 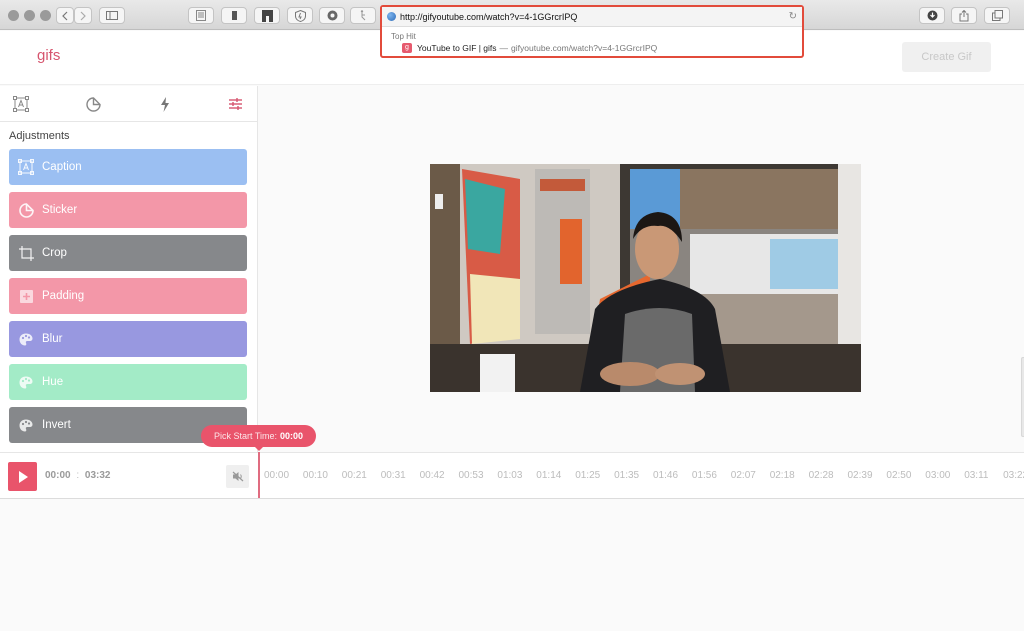 What do you see at coordinates (821, 475) in the screenshot?
I see `timeline-tick: 02:28` at bounding box center [821, 475].